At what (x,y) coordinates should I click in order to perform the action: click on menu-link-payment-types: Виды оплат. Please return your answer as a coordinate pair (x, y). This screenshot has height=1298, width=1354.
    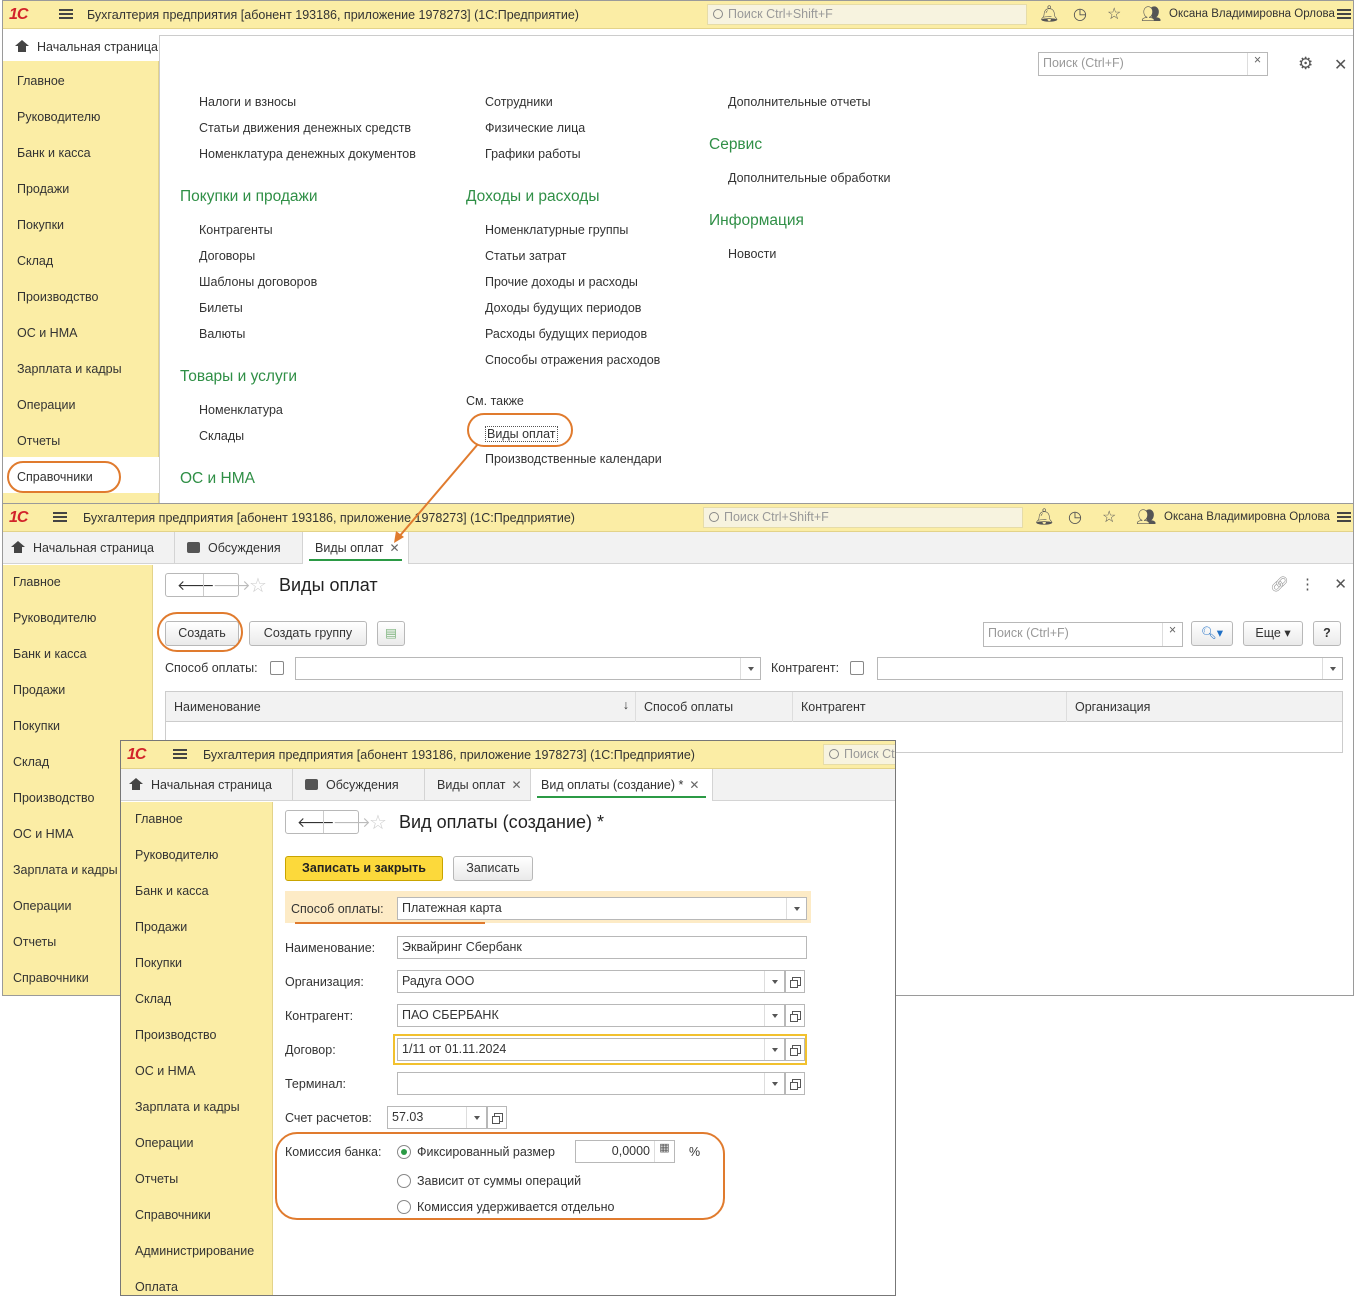
    Looking at the image, I should click on (521, 434).